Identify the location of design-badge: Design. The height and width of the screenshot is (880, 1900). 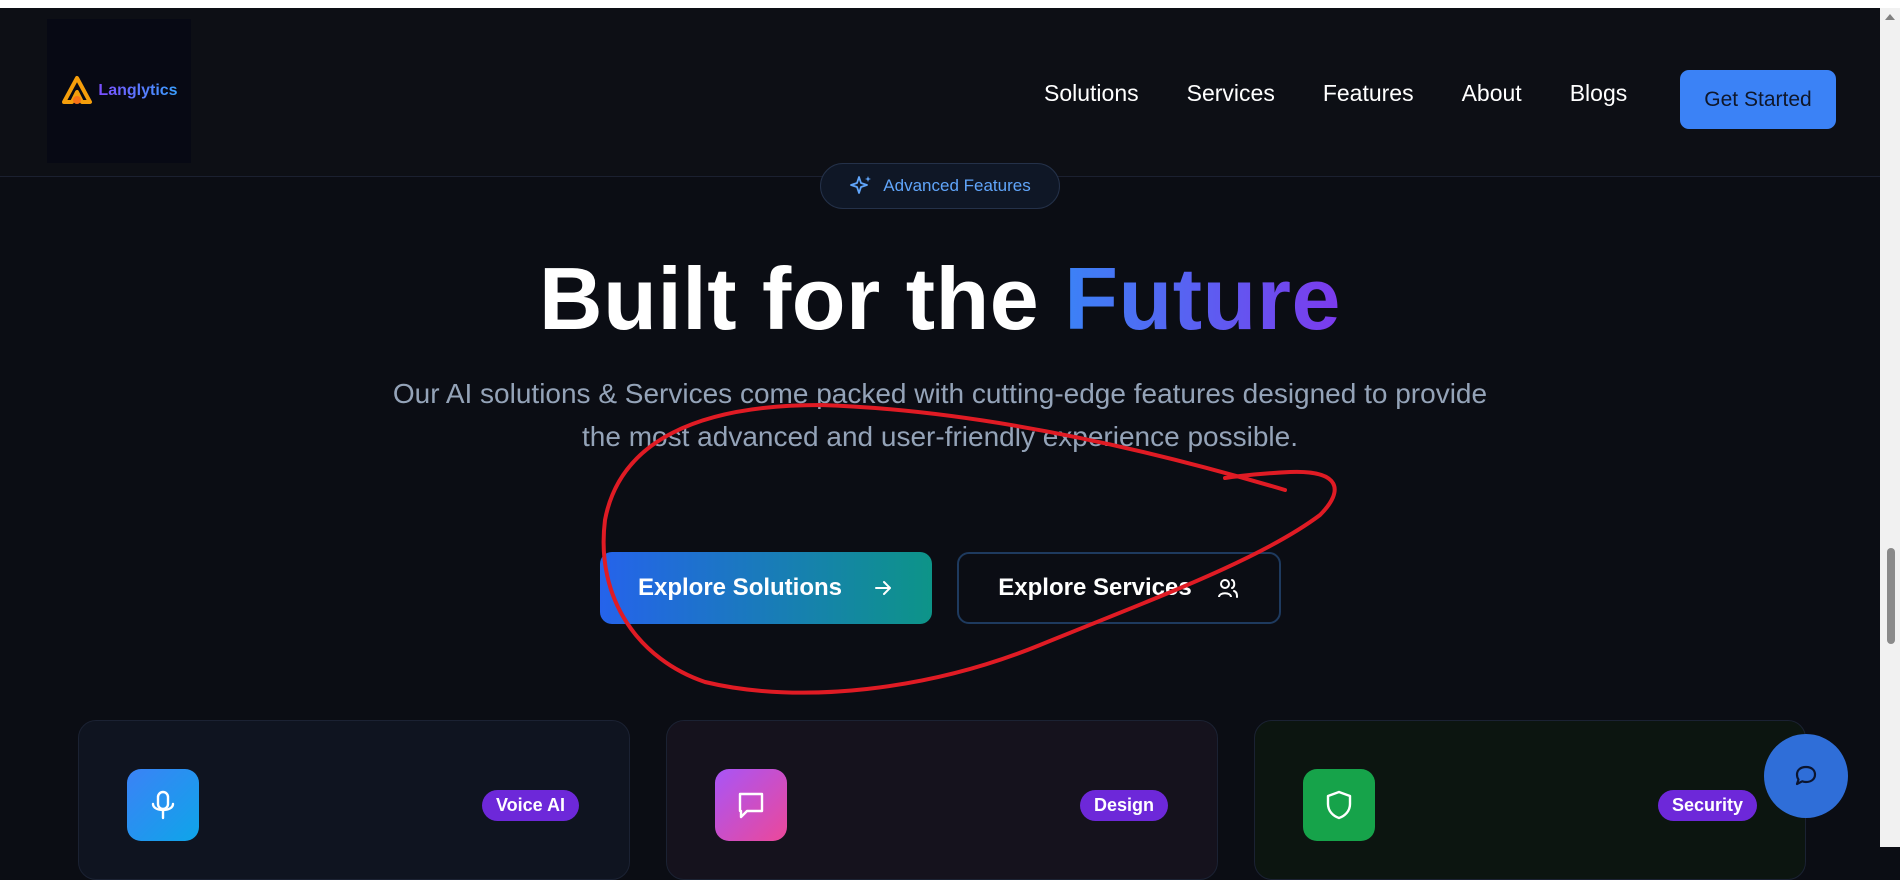
(1124, 805).